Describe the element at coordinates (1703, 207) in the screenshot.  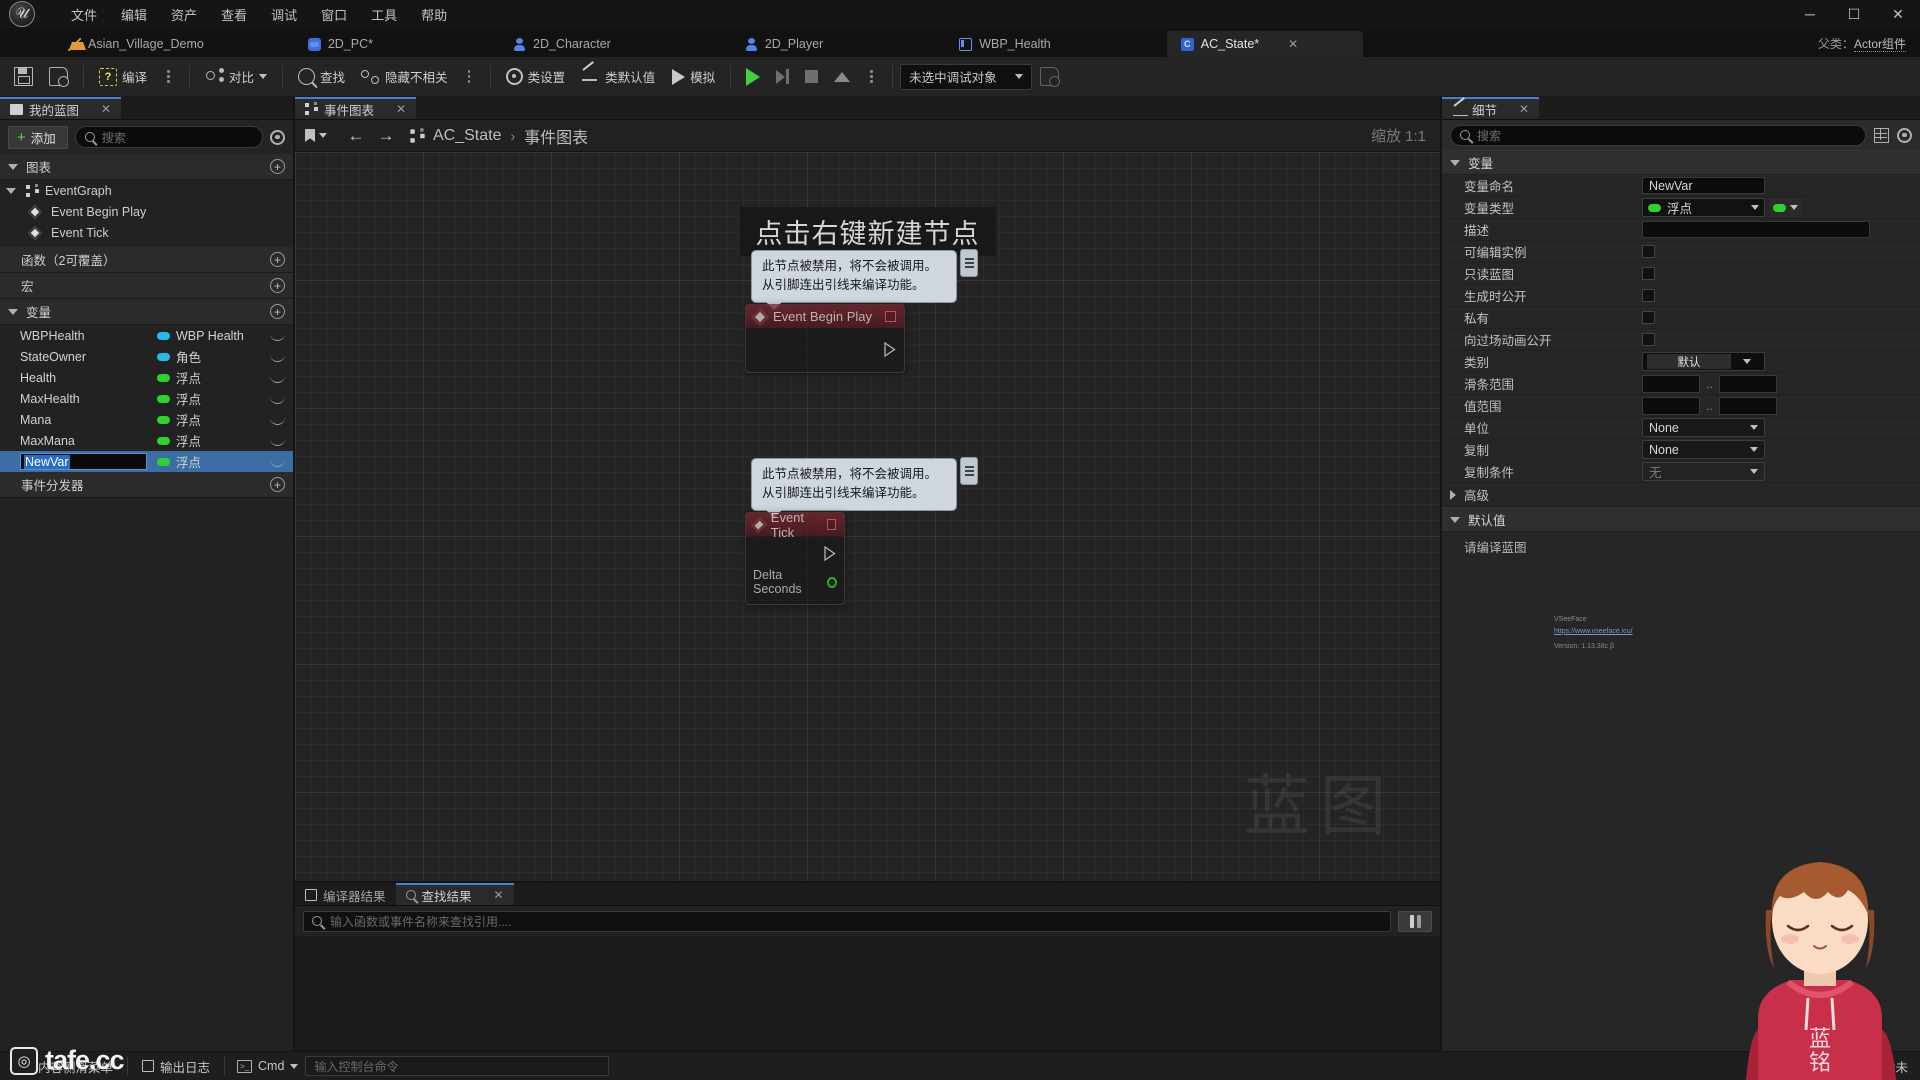
I see `variable-type-dropdown: 浮点` at that location.